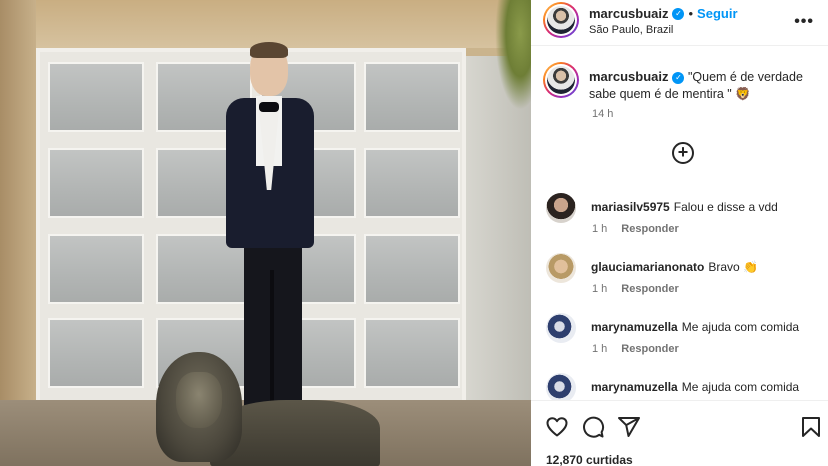  I want to click on author-username: marcusbuaiz, so click(628, 13).